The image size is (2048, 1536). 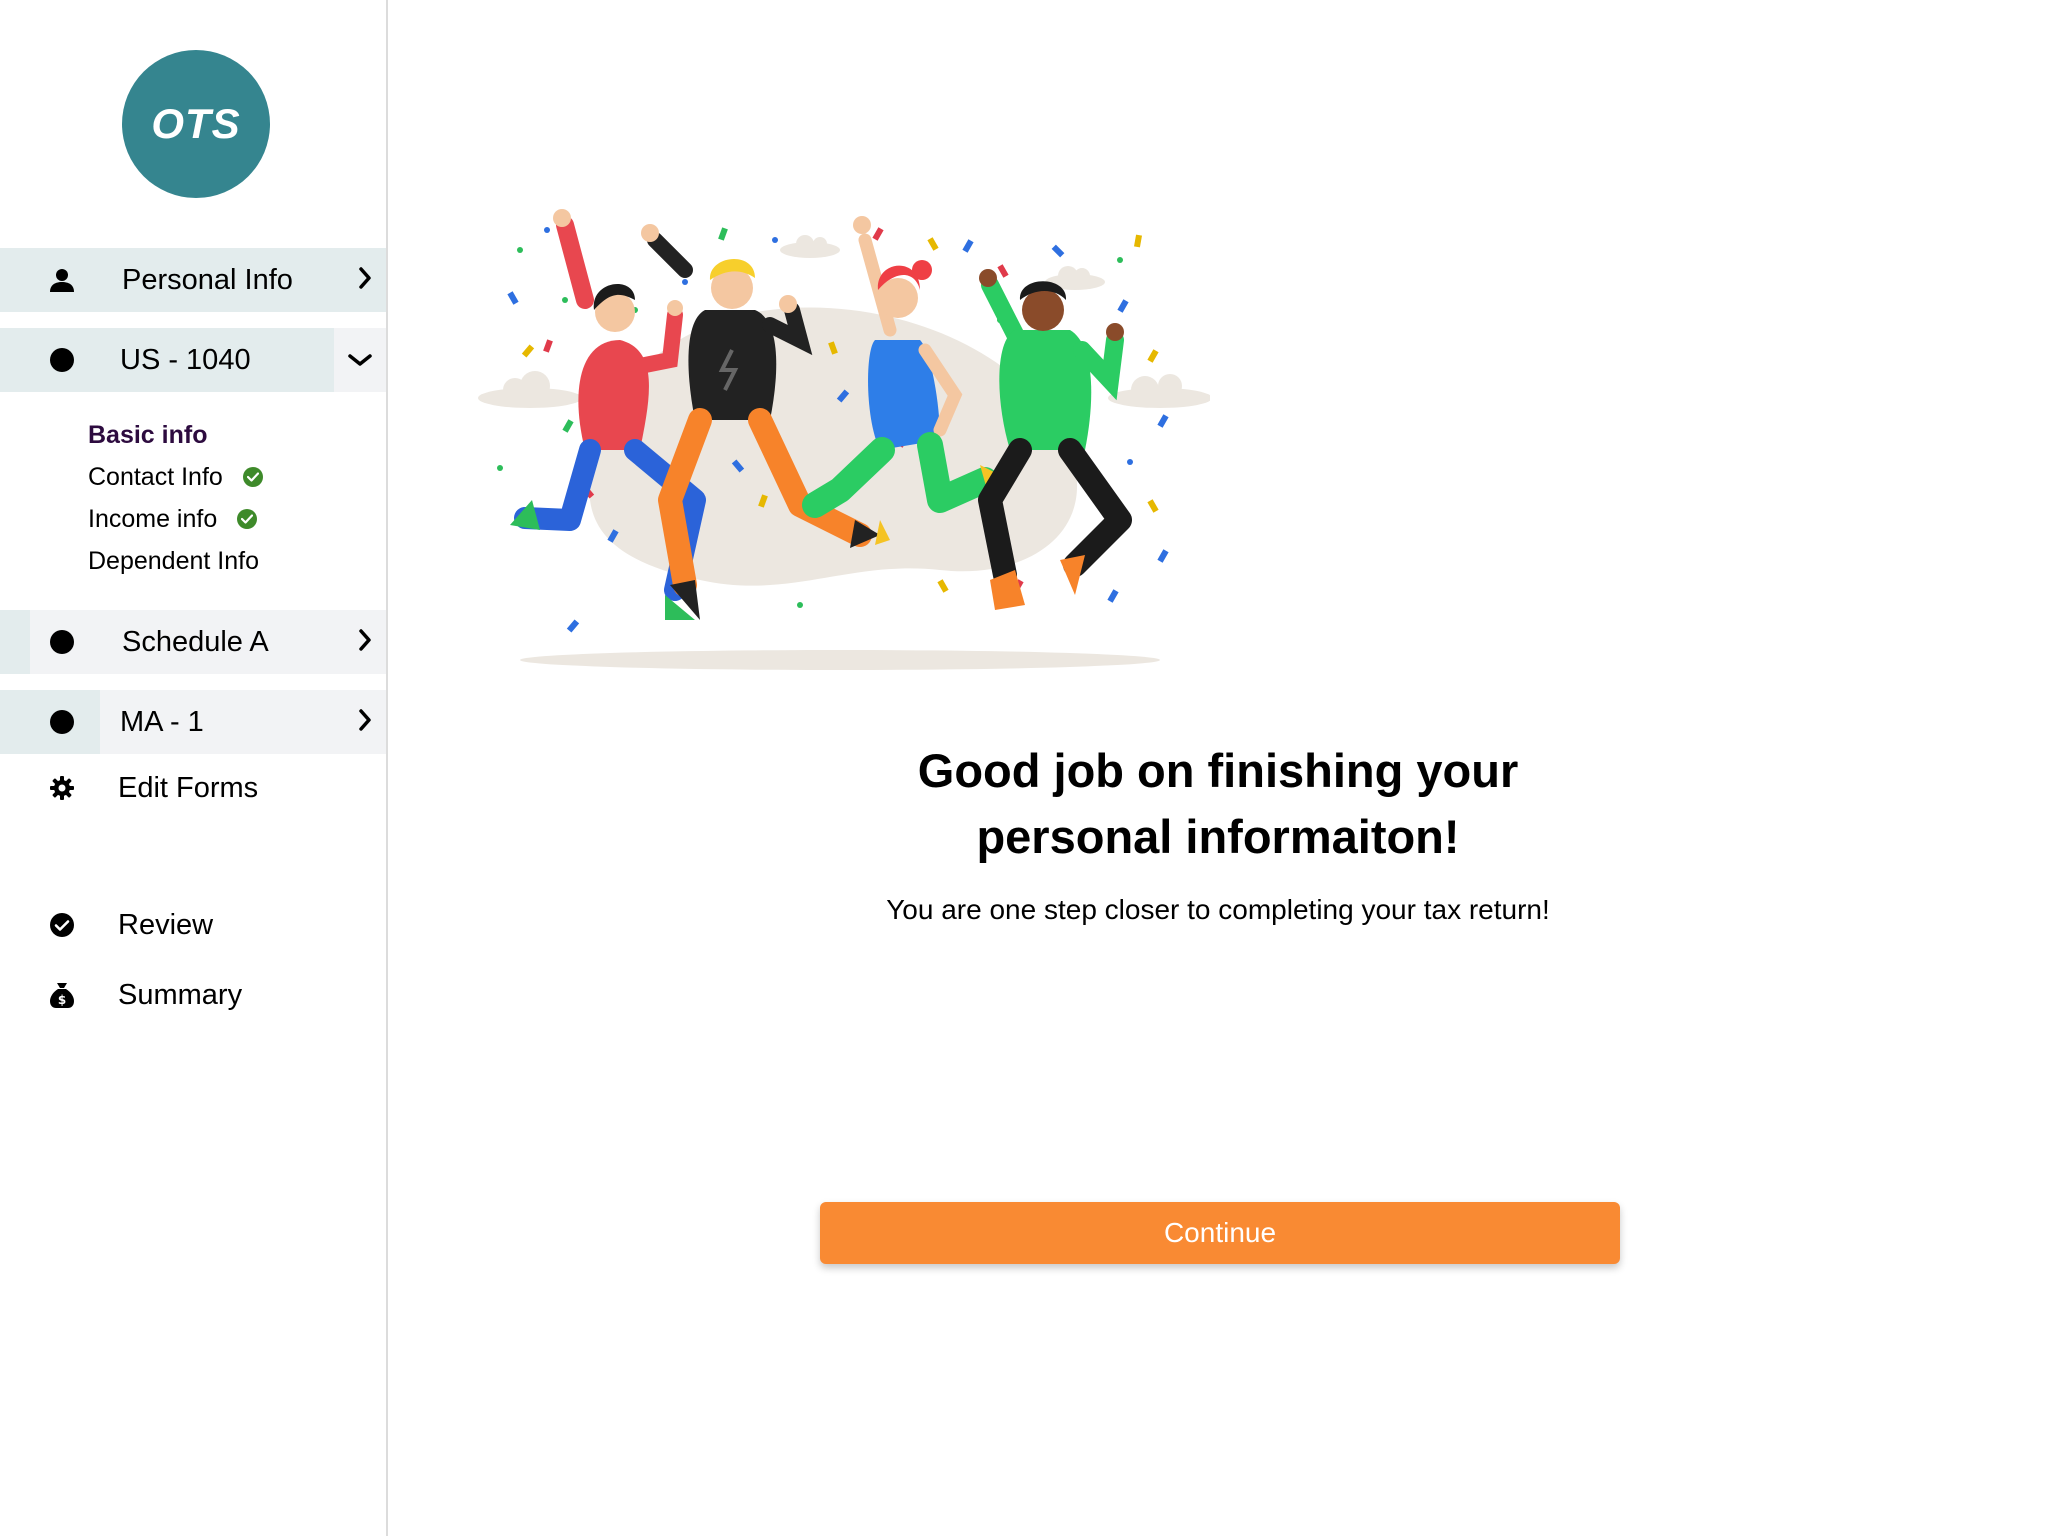 What do you see at coordinates (188, 787) in the screenshot?
I see `sidebar-item-label: Edit Forms` at bounding box center [188, 787].